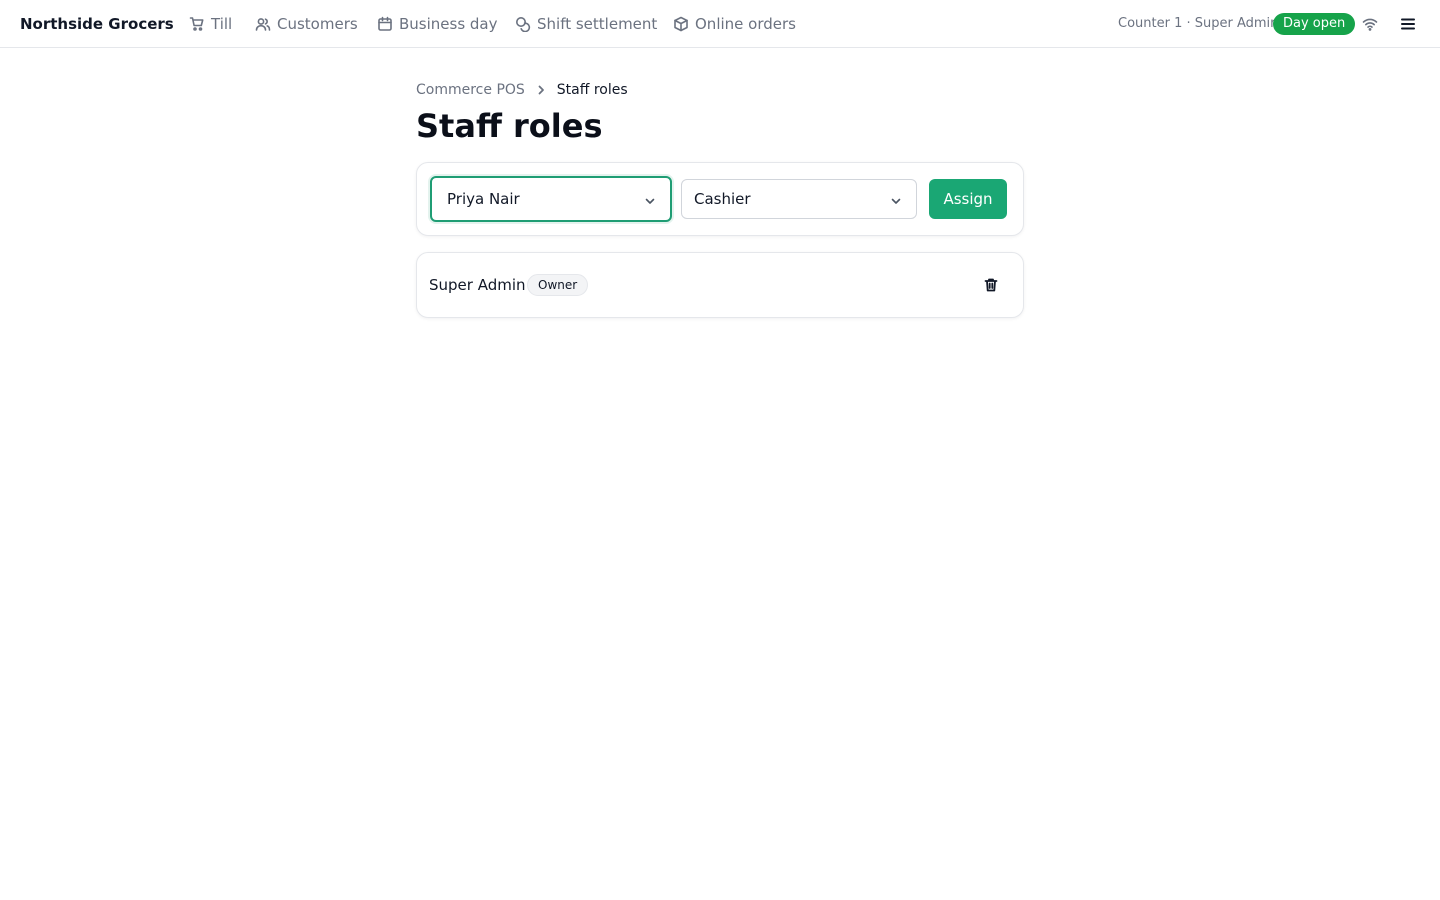 This screenshot has height=900, width=1440. I want to click on role-select: Cashier, so click(799, 199).